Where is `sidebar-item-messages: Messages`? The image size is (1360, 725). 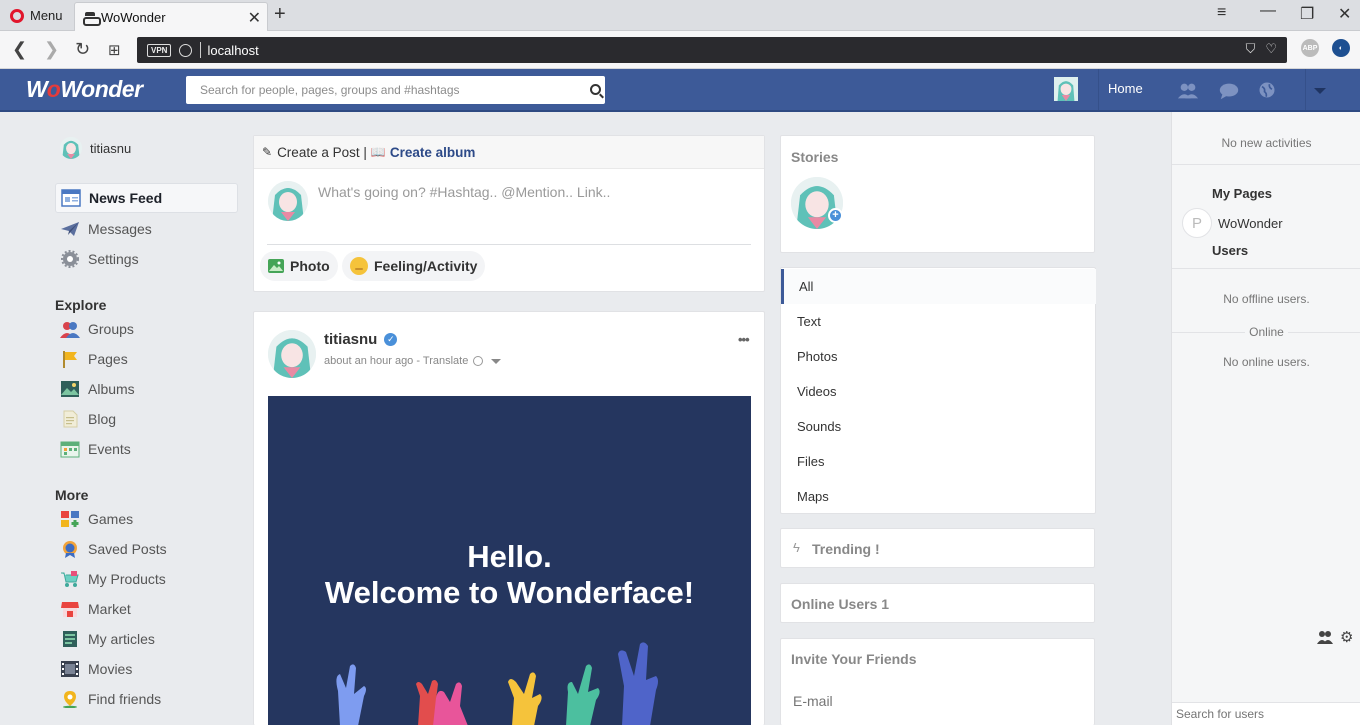 sidebar-item-messages: Messages is located at coordinates (146, 229).